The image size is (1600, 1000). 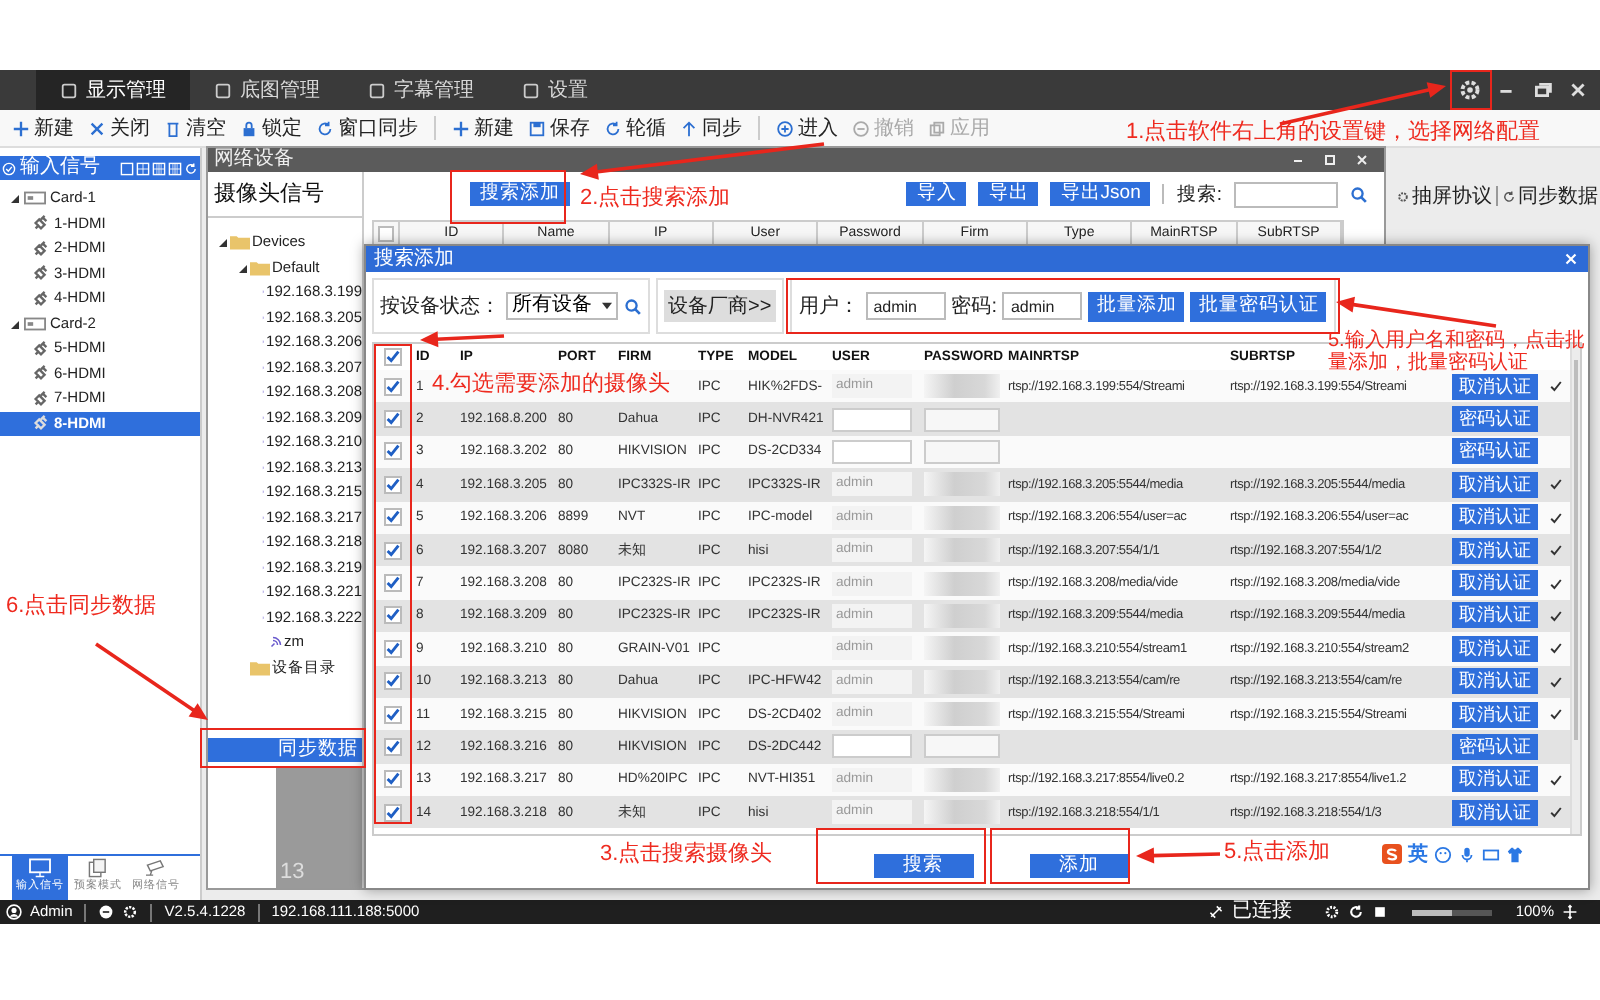 What do you see at coordinates (1558, 196) in the screenshot?
I see `toolbar-label: 同步数据` at bounding box center [1558, 196].